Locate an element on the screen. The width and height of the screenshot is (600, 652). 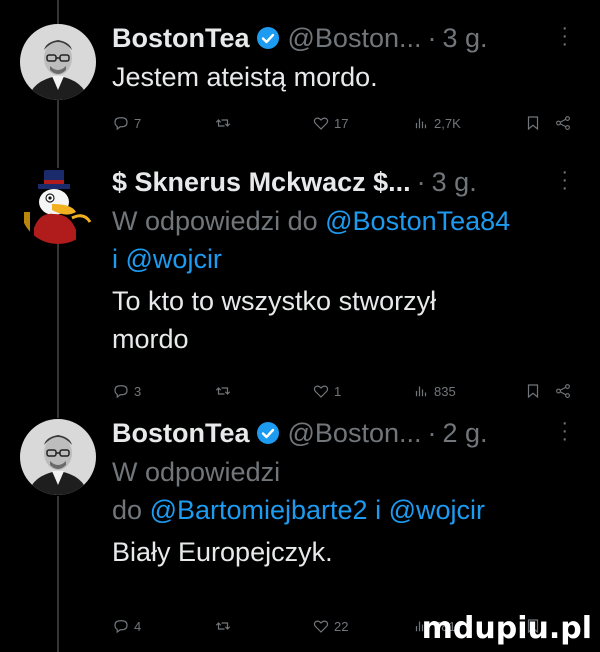
reply-count: 3 is located at coordinates (138, 391).